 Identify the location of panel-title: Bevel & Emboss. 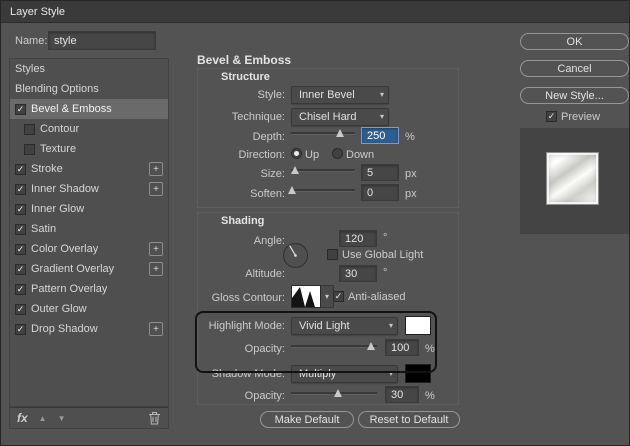
(244, 60).